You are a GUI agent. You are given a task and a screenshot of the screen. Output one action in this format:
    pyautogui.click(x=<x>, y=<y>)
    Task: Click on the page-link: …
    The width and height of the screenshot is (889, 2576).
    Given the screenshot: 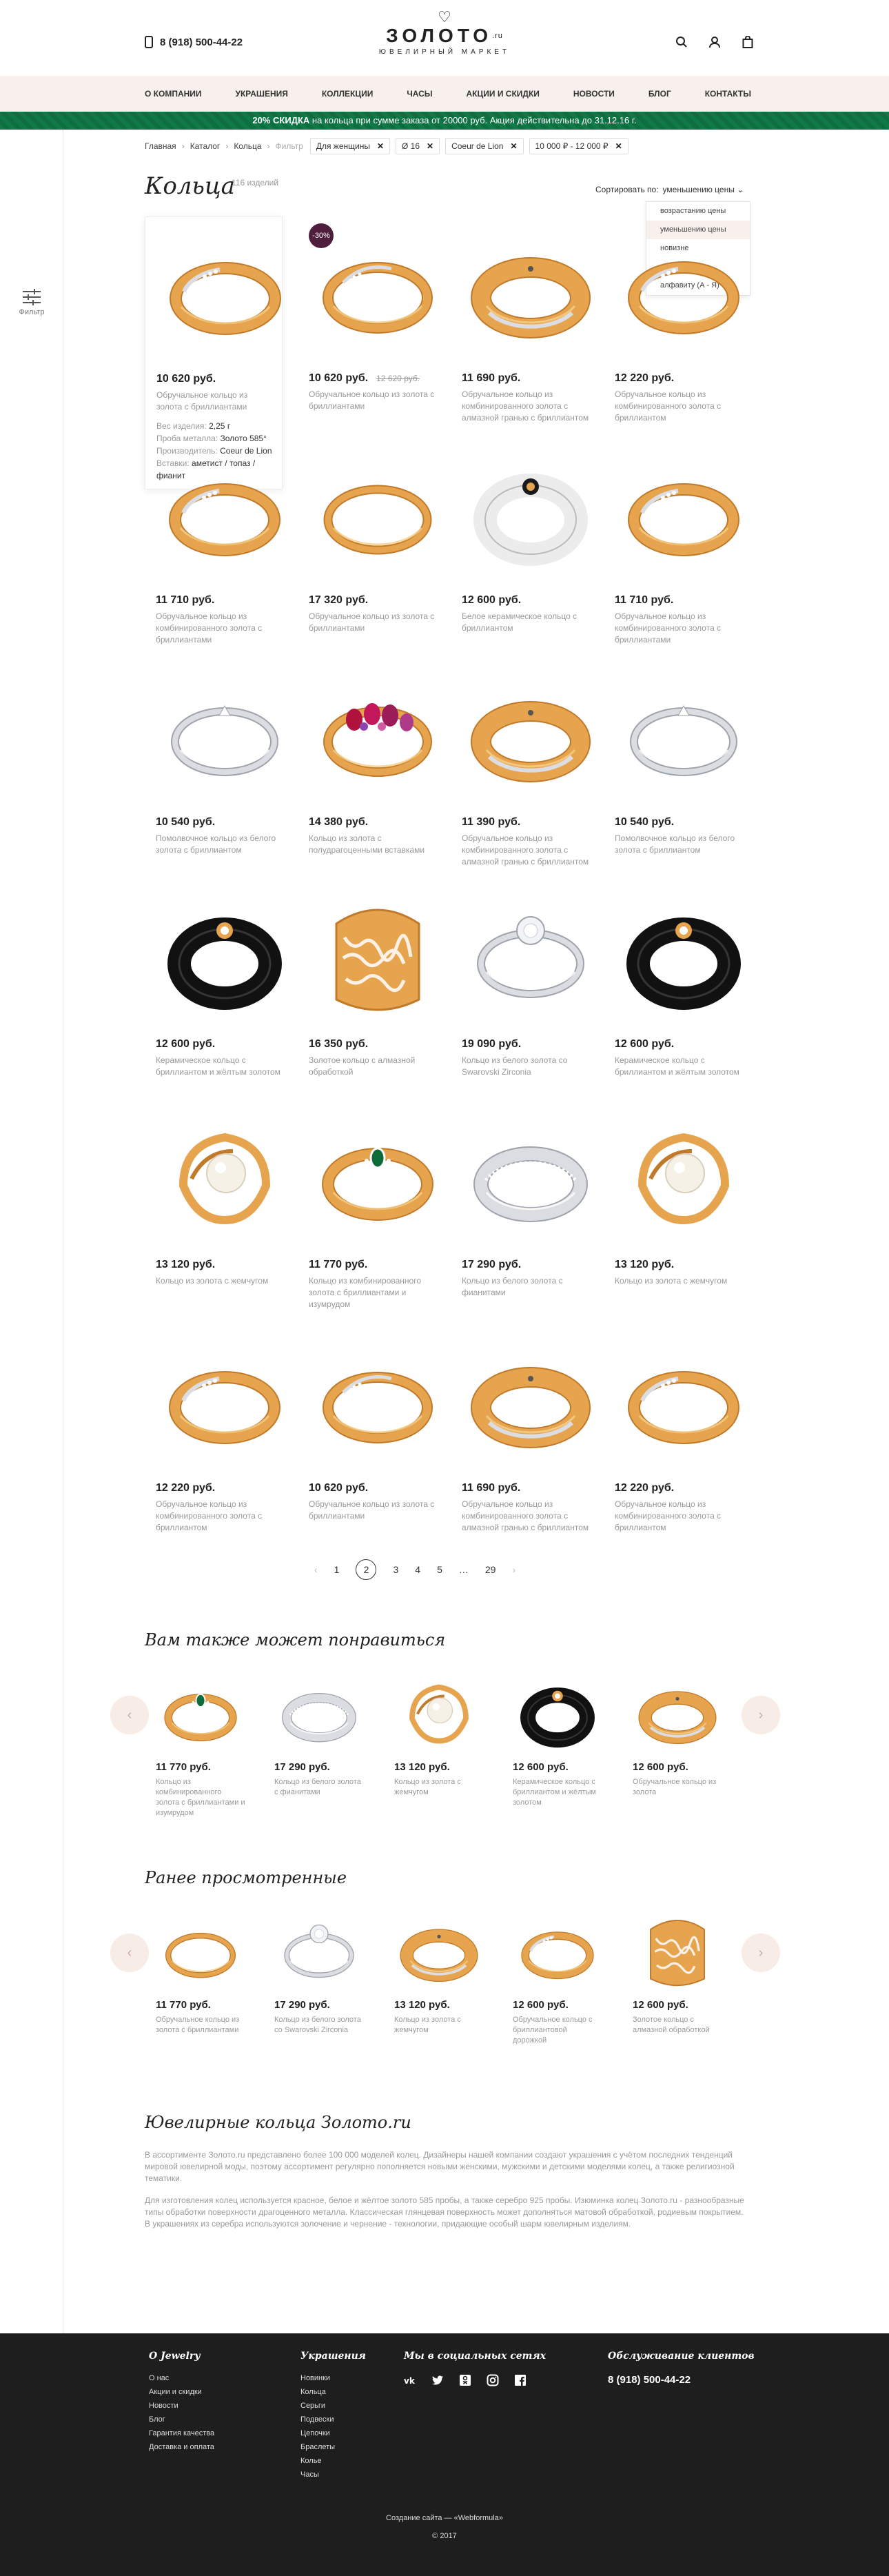 What is the action you would take?
    pyautogui.click(x=464, y=1569)
    